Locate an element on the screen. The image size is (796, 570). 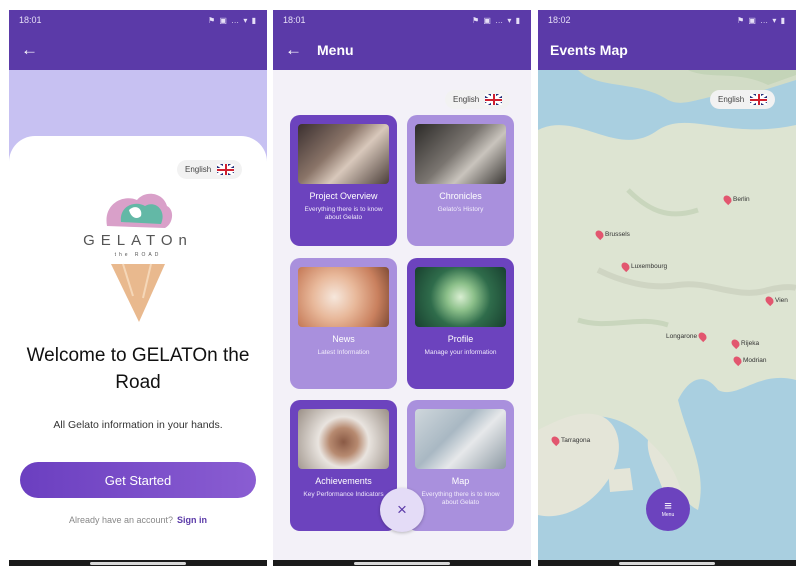
menu-tile-news: News Latest Information is located at coordinates (343, 323).